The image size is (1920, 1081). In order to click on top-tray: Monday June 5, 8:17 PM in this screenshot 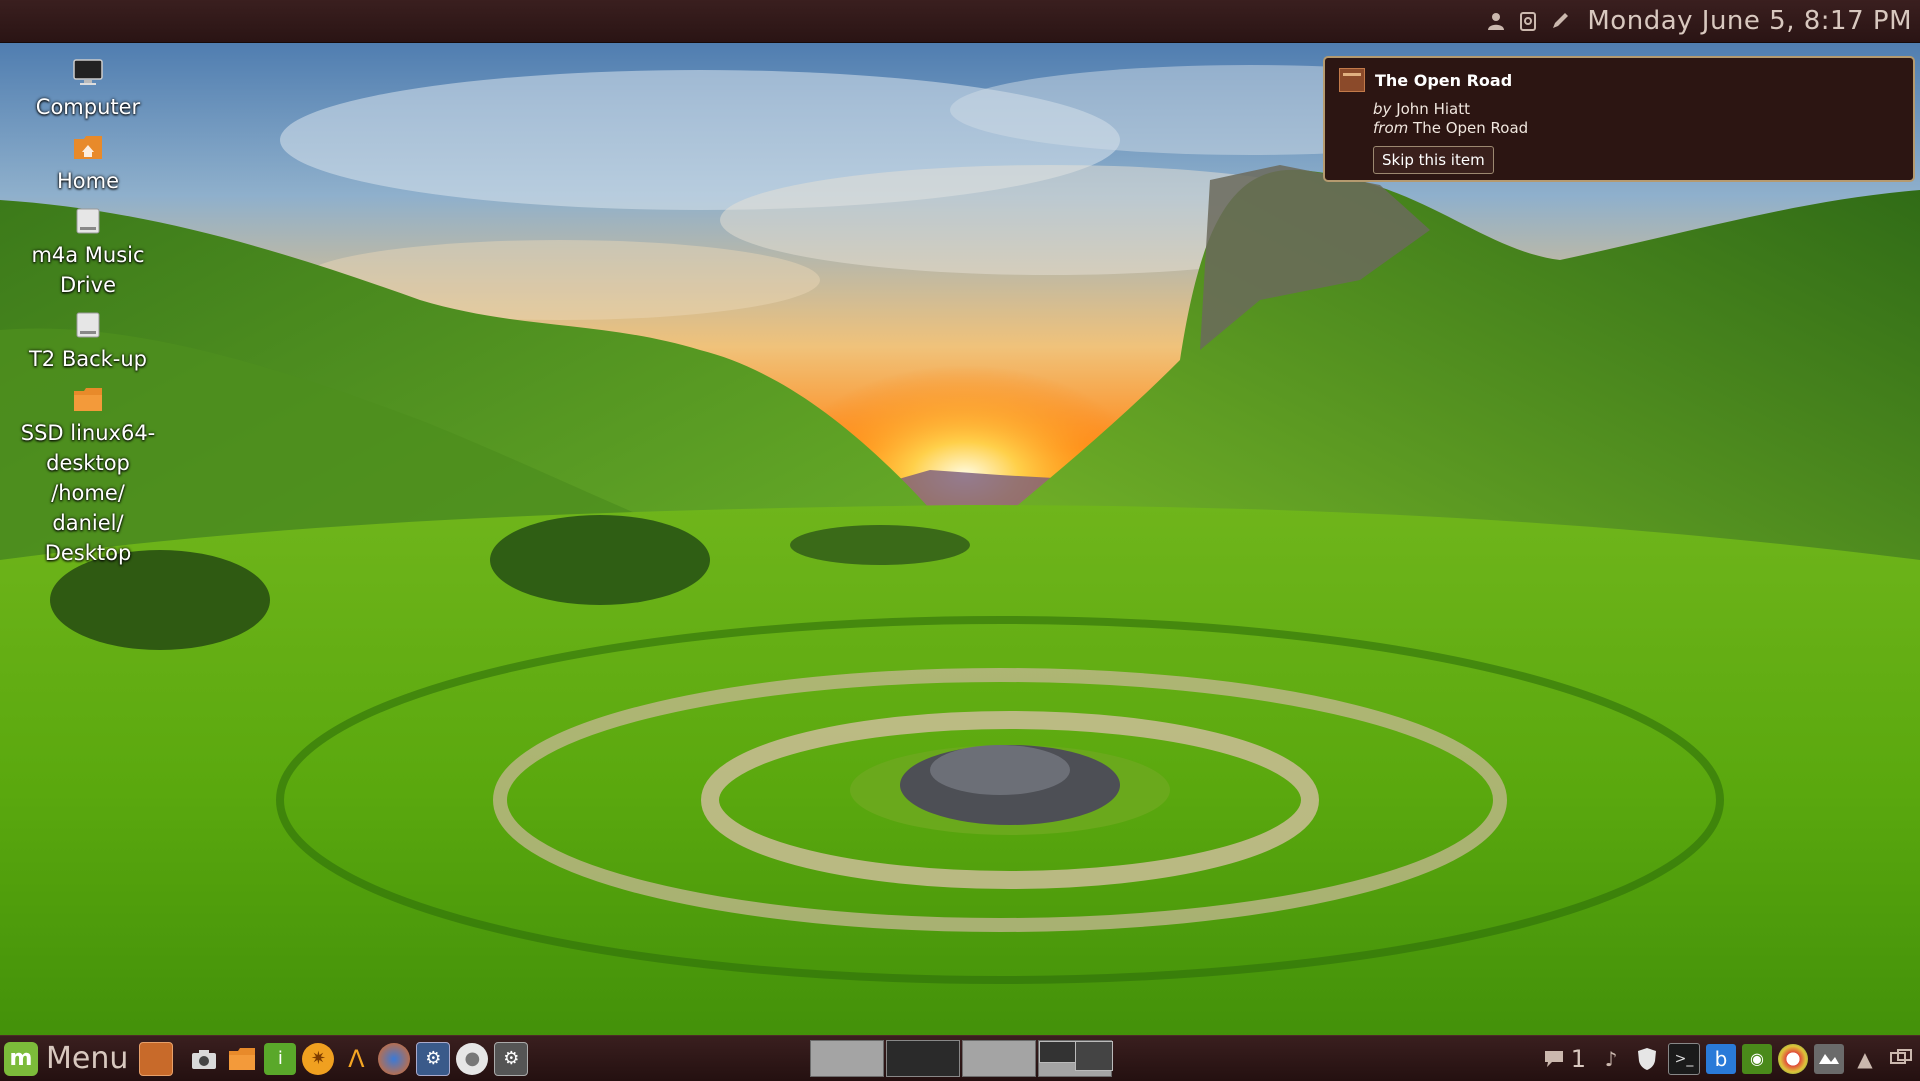, I will do `click(1702, 21)`.